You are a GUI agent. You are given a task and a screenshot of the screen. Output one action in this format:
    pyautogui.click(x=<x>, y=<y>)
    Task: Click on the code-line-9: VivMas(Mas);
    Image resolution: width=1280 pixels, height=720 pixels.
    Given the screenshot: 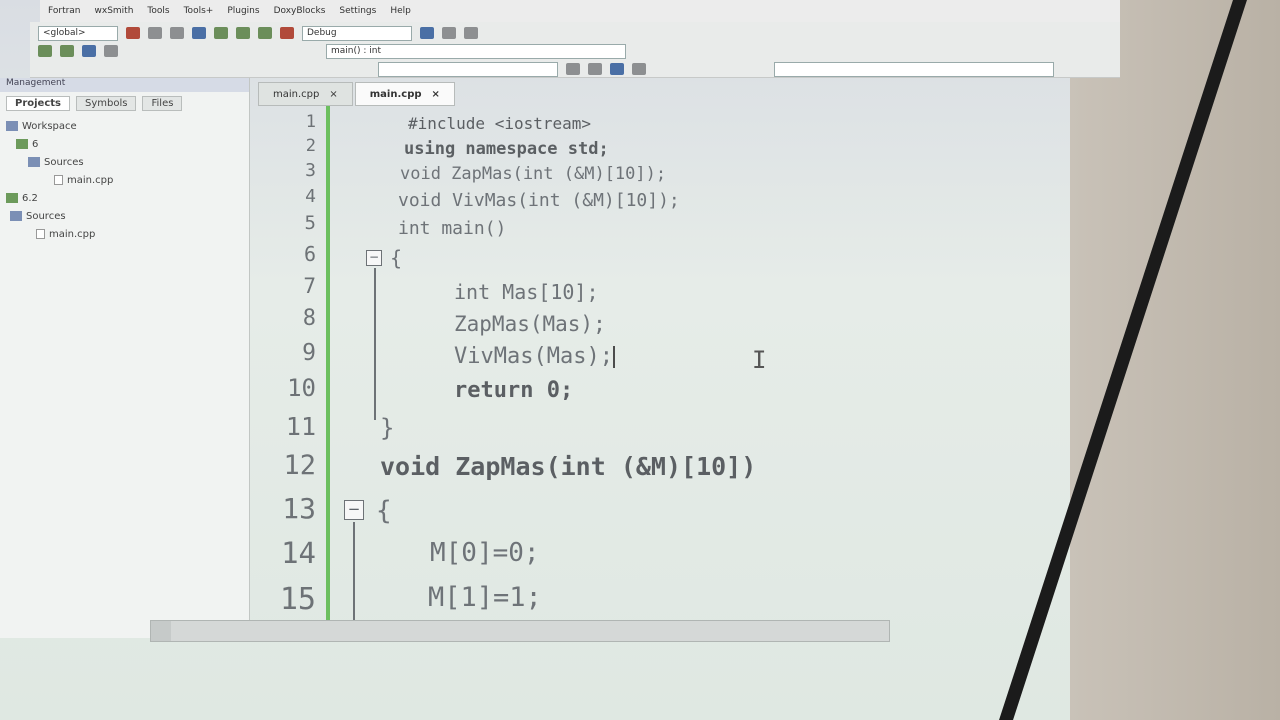 What is the action you would take?
    pyautogui.click(x=534, y=356)
    